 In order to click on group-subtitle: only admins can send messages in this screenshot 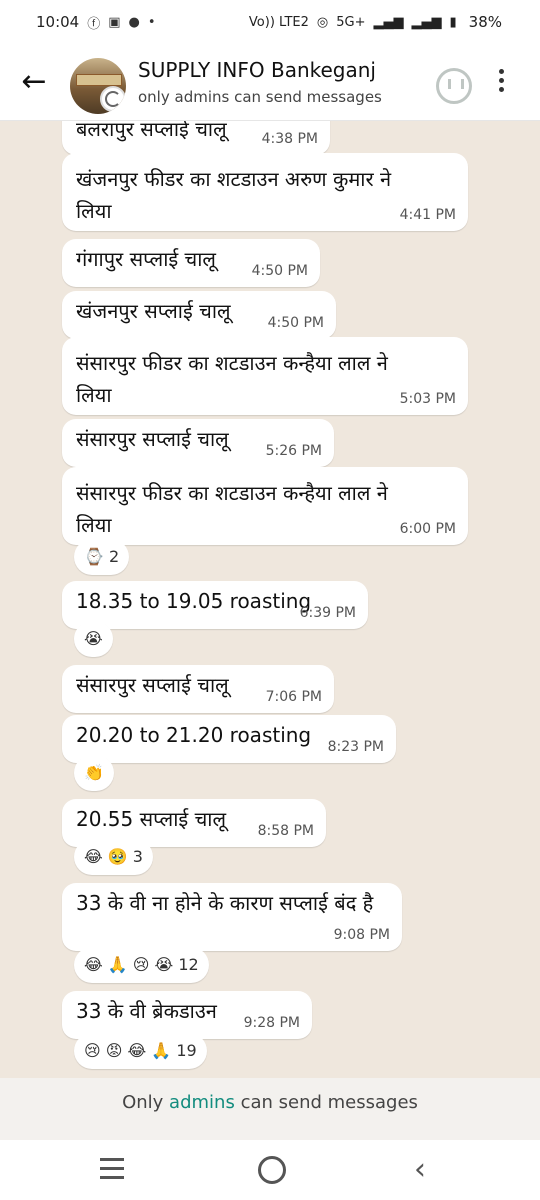, I will do `click(260, 97)`.